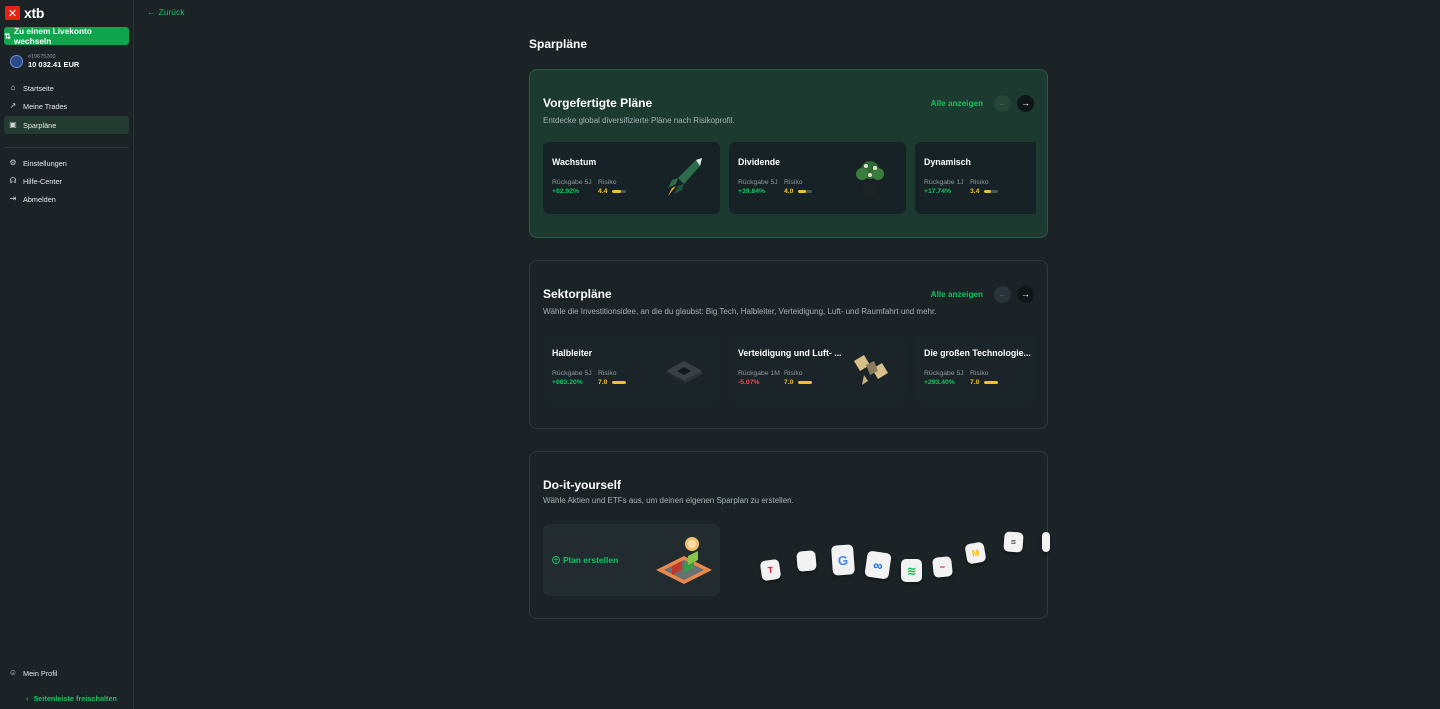  I want to click on sidebar-item-label: Mein Profil, so click(40, 673).